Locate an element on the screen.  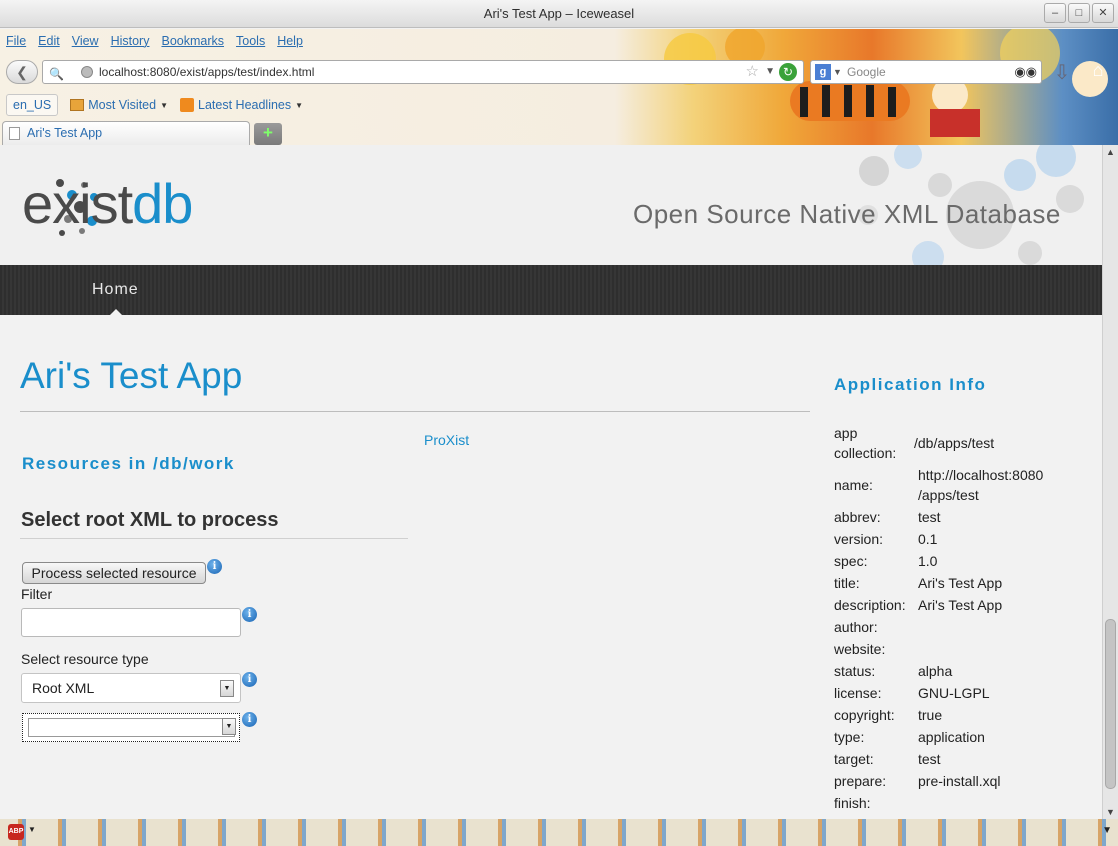
addon-bar: ABP ▼ ▼ is located at coordinates (559, 832).